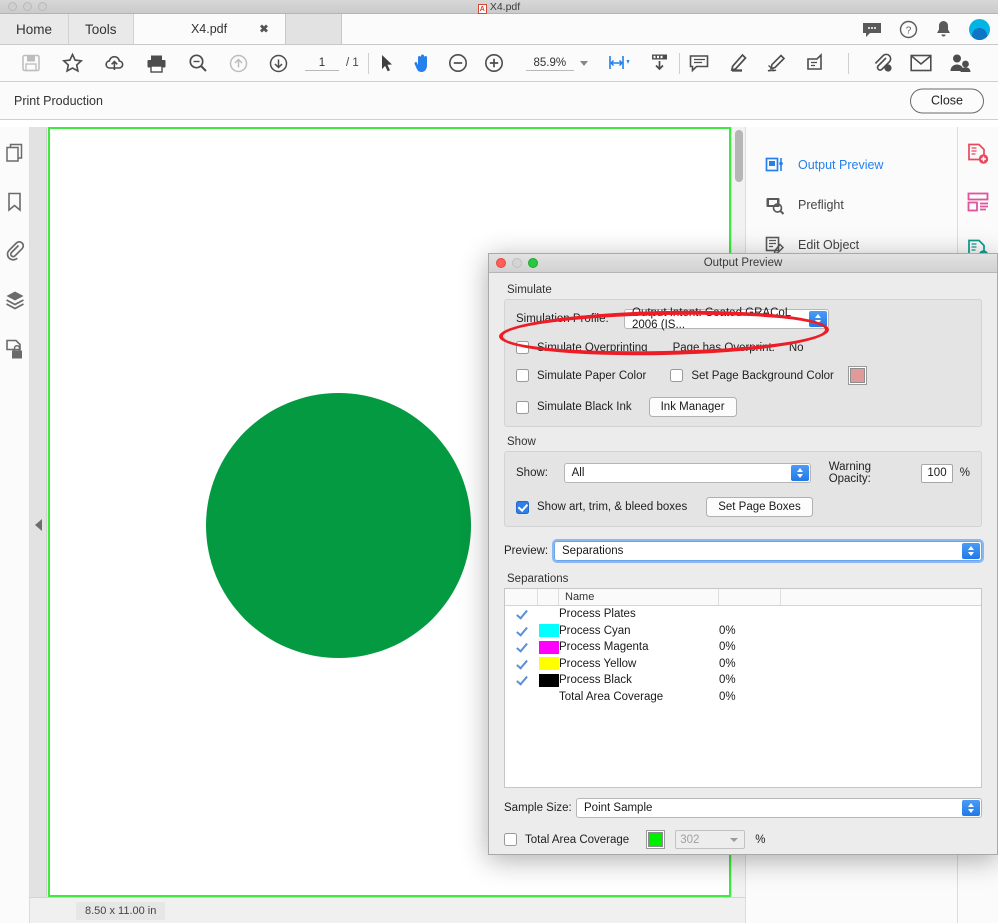 The height and width of the screenshot is (923, 998). I want to click on ink-manager-button: Ink Manager, so click(692, 407).